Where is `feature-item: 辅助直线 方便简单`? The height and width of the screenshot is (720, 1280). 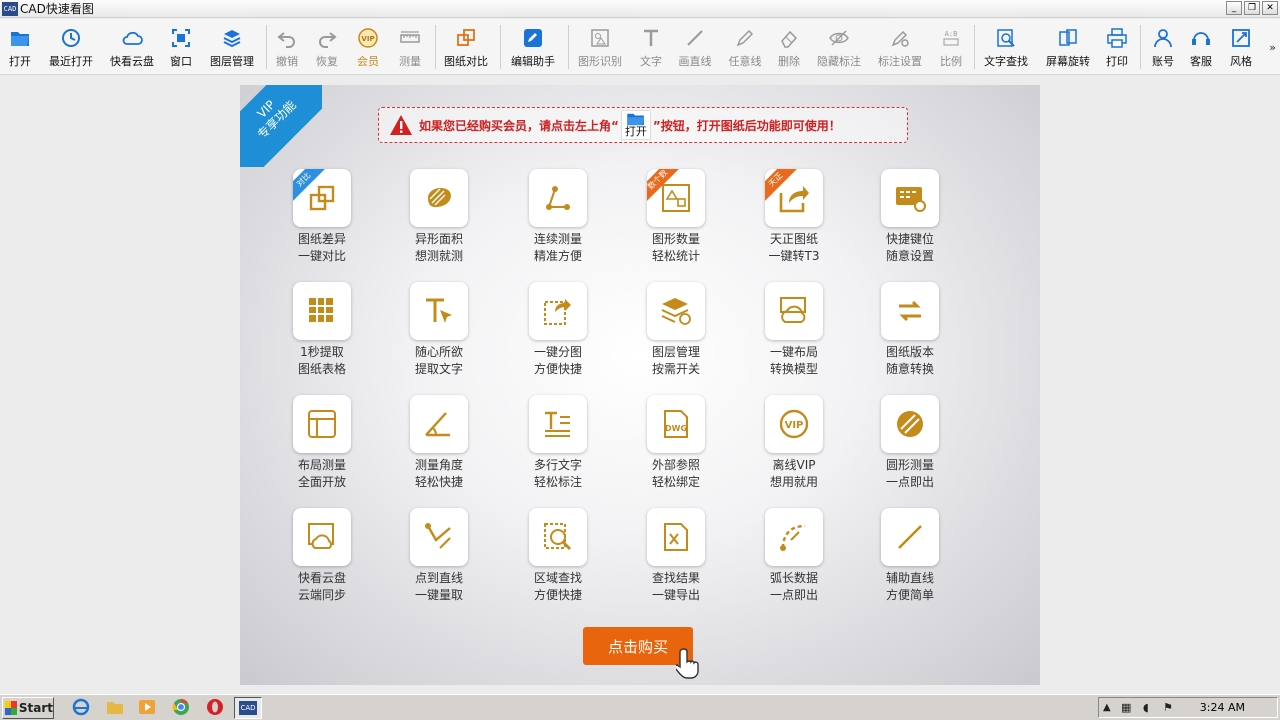 feature-item: 辅助直线 方便简单 is located at coordinates (910, 556).